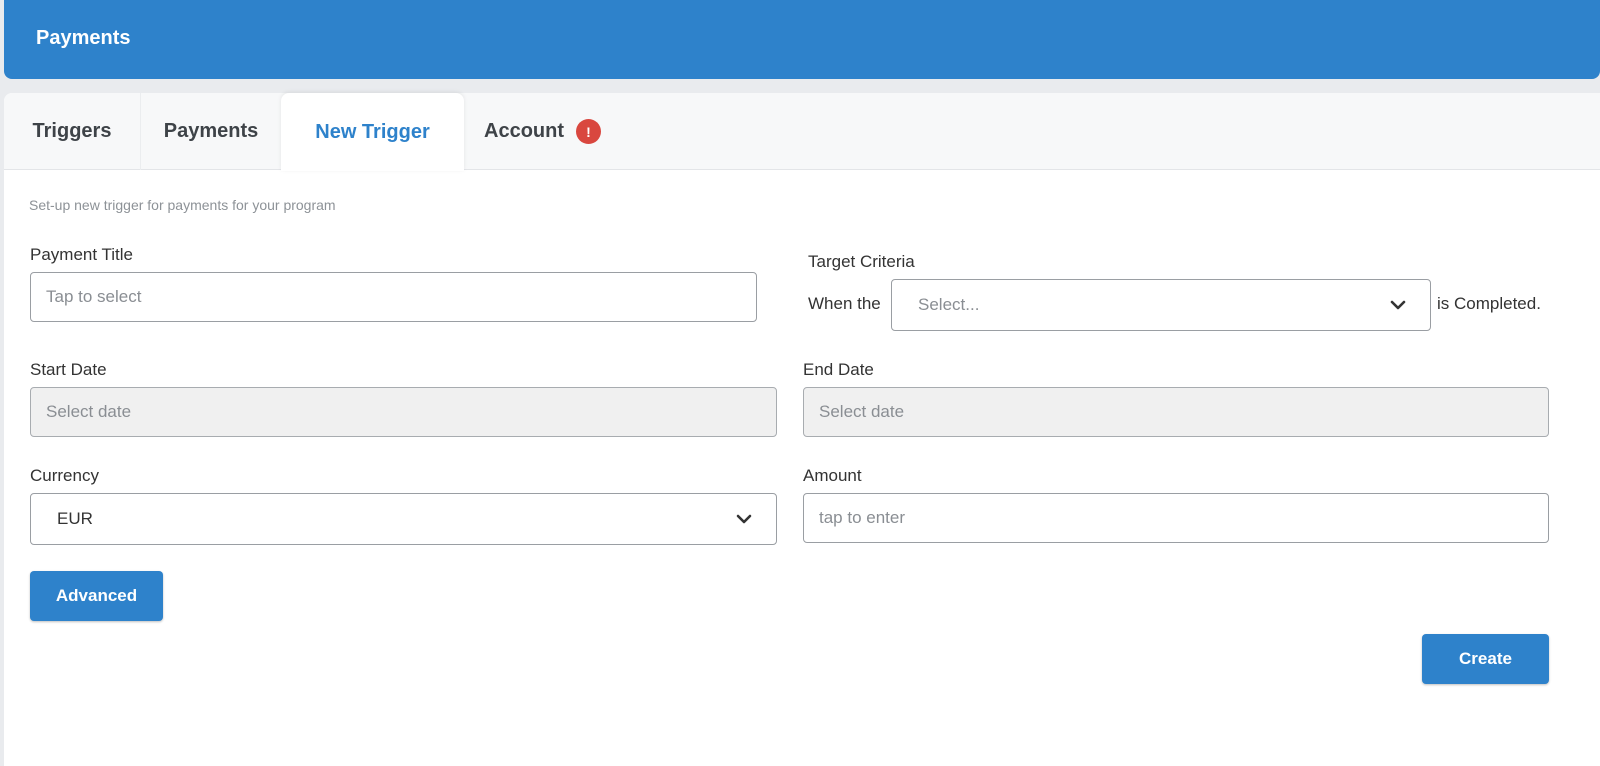 The width and height of the screenshot is (1600, 766). What do you see at coordinates (403, 519) in the screenshot?
I see `currency-select: EUR` at bounding box center [403, 519].